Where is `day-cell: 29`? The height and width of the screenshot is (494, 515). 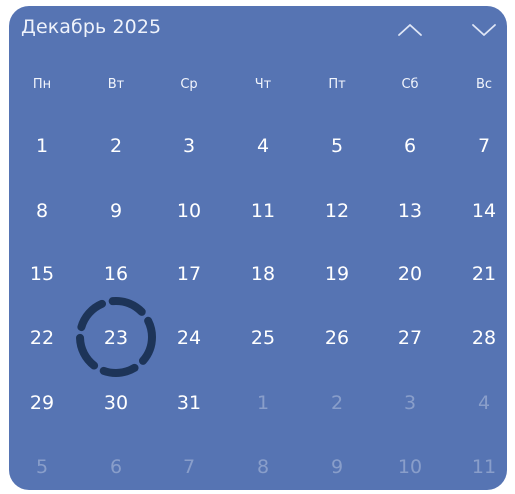
day-cell: 29 is located at coordinates (42, 403).